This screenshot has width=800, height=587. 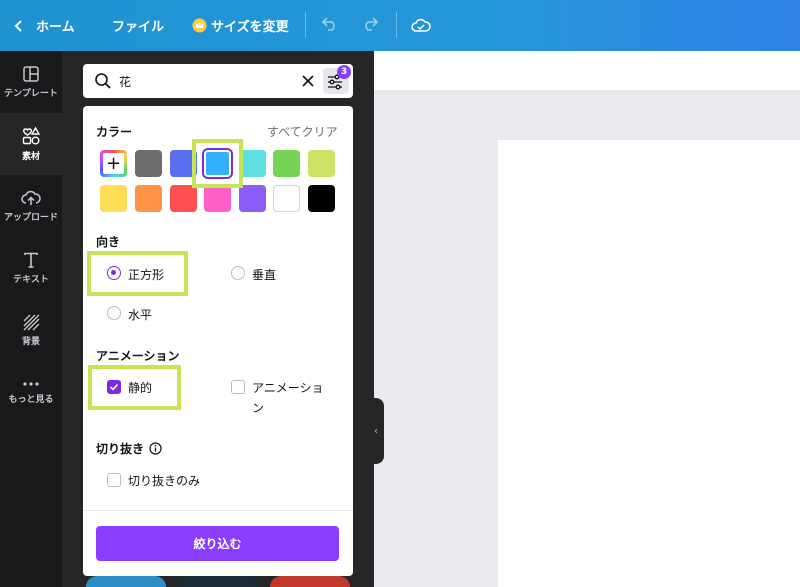 I want to click on orientation-square-radio, so click(x=114, y=273).